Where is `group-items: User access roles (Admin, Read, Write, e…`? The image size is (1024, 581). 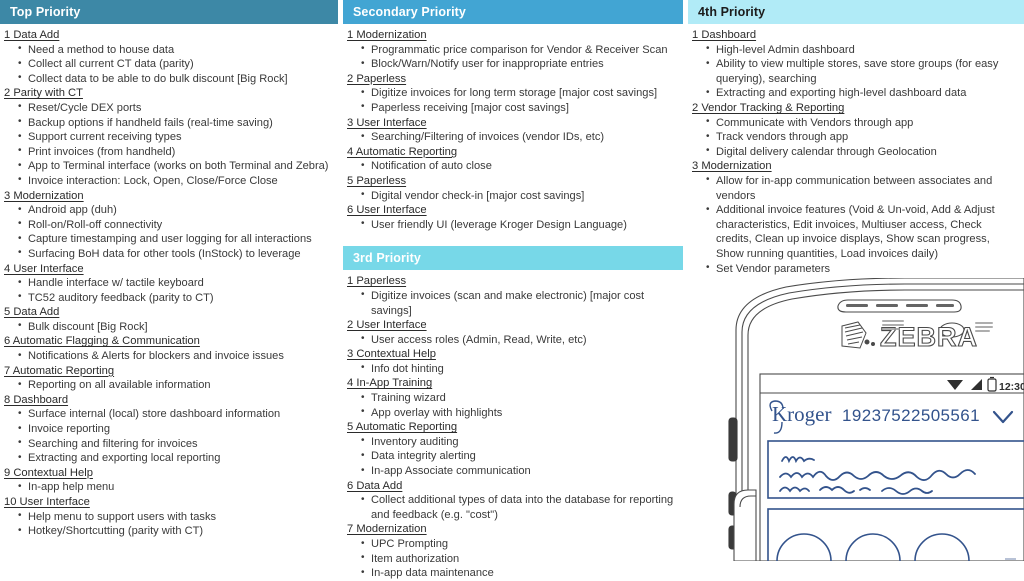 group-items: User access roles (Admin, Read, Write, e… is located at coordinates (513, 340).